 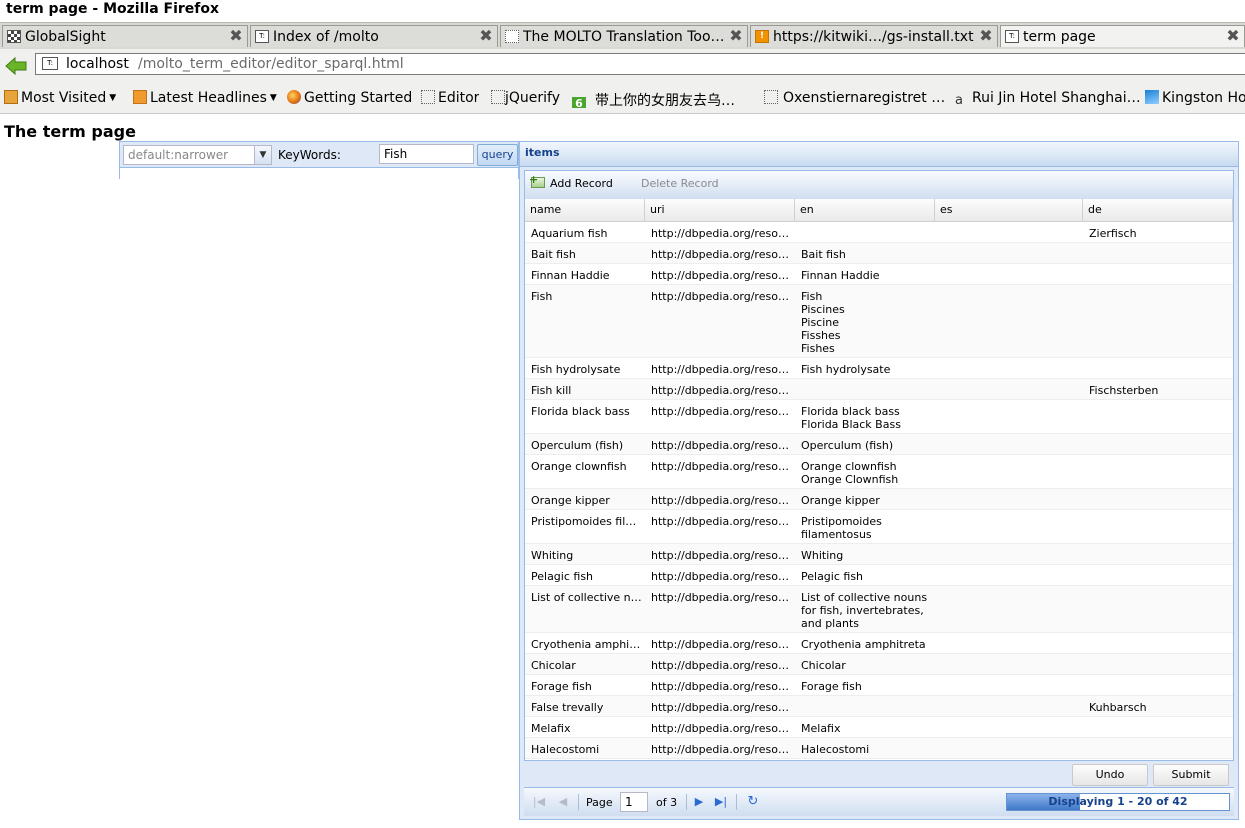 What do you see at coordinates (426, 154) in the screenshot?
I see `keywords-input: Fish` at bounding box center [426, 154].